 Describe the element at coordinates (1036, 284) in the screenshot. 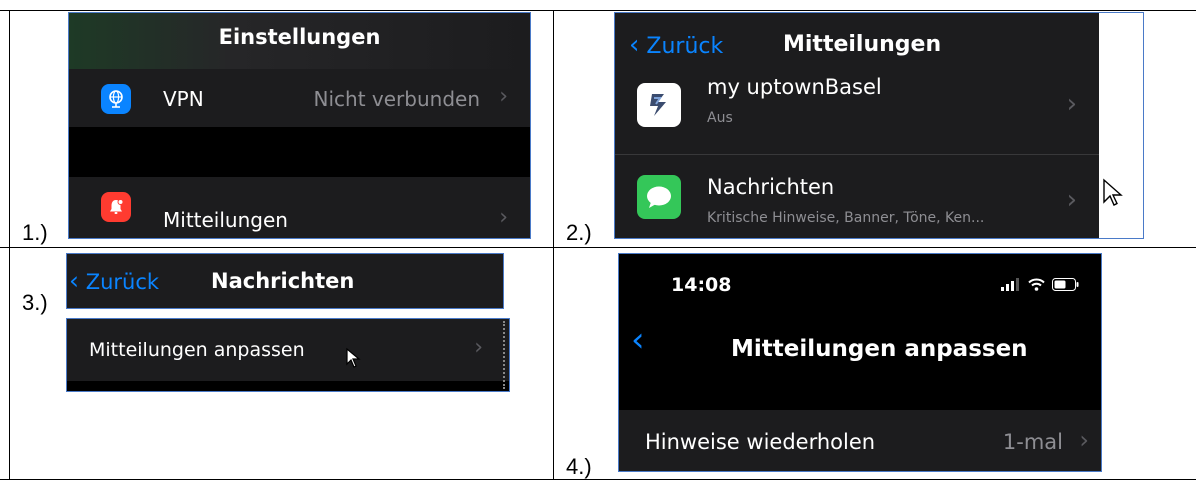

I see `wifi-icon` at that location.